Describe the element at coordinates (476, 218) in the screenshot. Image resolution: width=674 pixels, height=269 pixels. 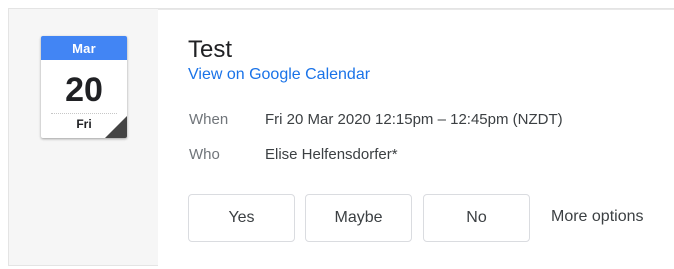
I see `rsvp-no-button: No` at that location.